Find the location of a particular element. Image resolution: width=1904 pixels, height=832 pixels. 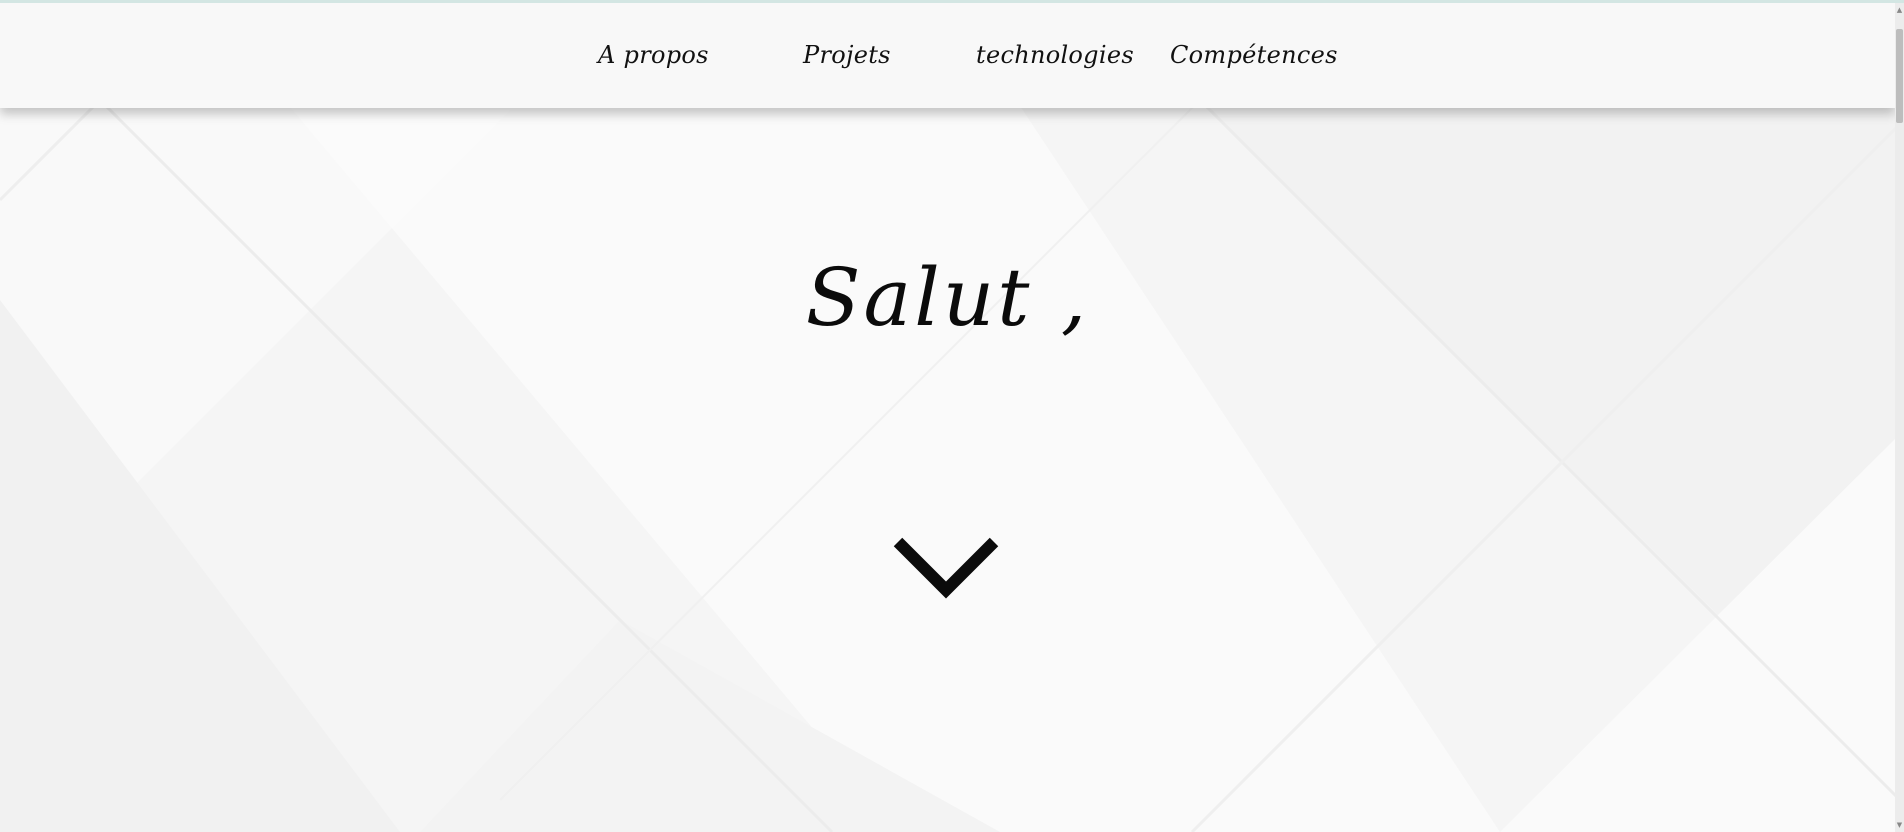

nav-link-projets: Projets is located at coordinates (847, 55).